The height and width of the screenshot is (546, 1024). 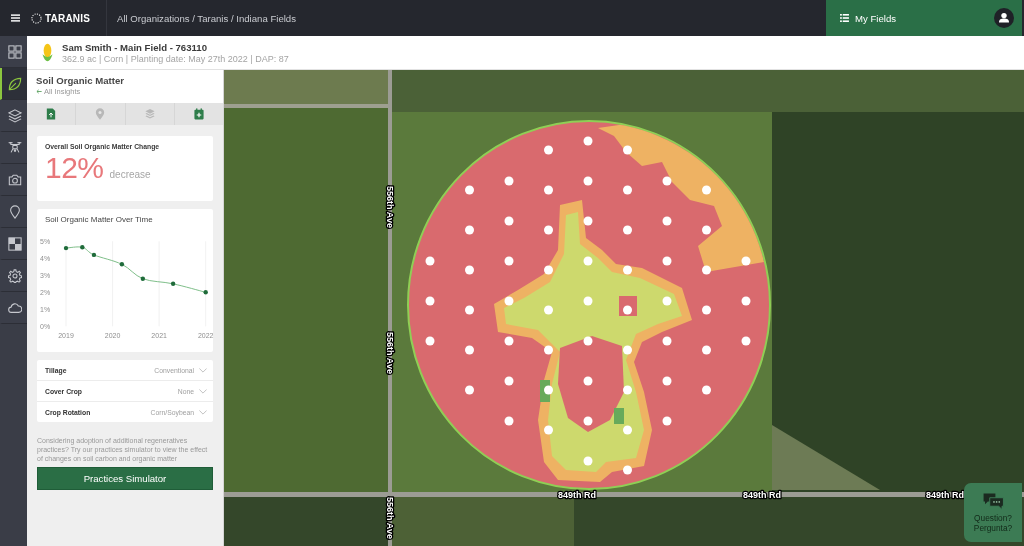 I want to click on list-icon, so click(x=844, y=18).